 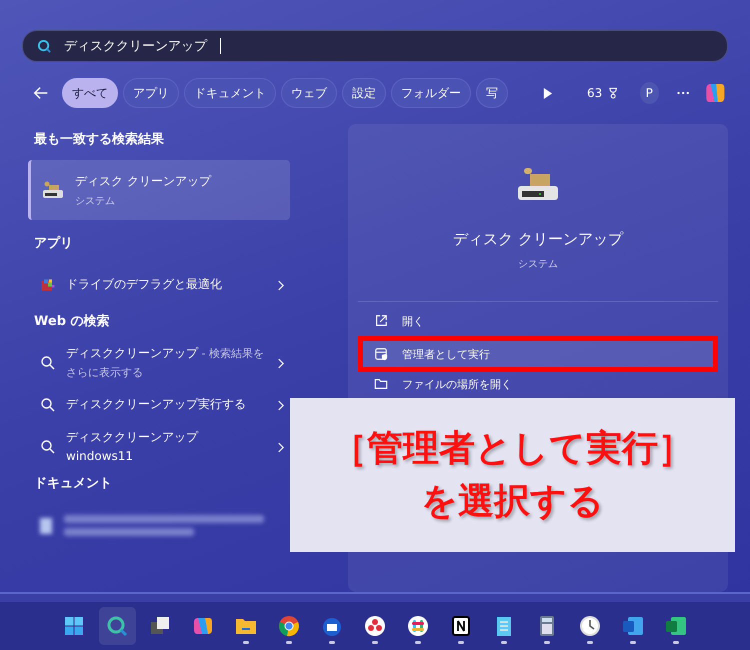 What do you see at coordinates (538, 321) in the screenshot?
I see `action-item: 開く` at bounding box center [538, 321].